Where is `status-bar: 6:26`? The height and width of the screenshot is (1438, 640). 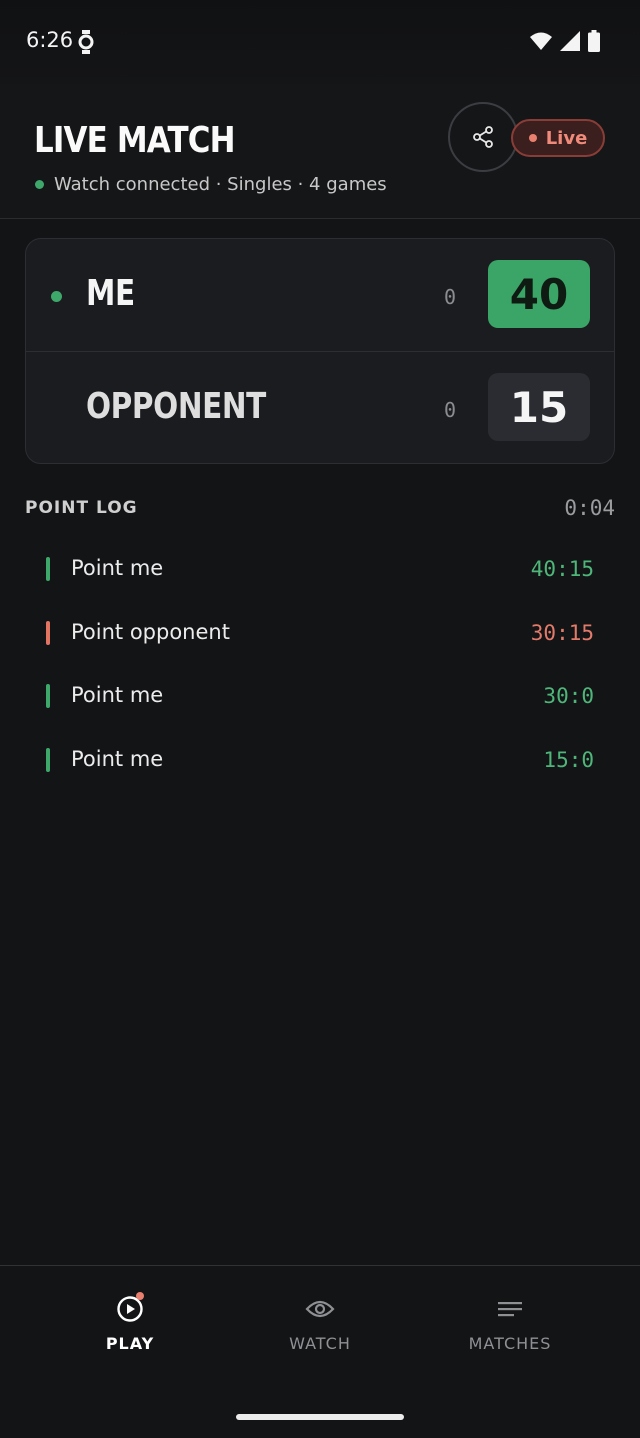
status-bar: 6:26 is located at coordinates (320, 42).